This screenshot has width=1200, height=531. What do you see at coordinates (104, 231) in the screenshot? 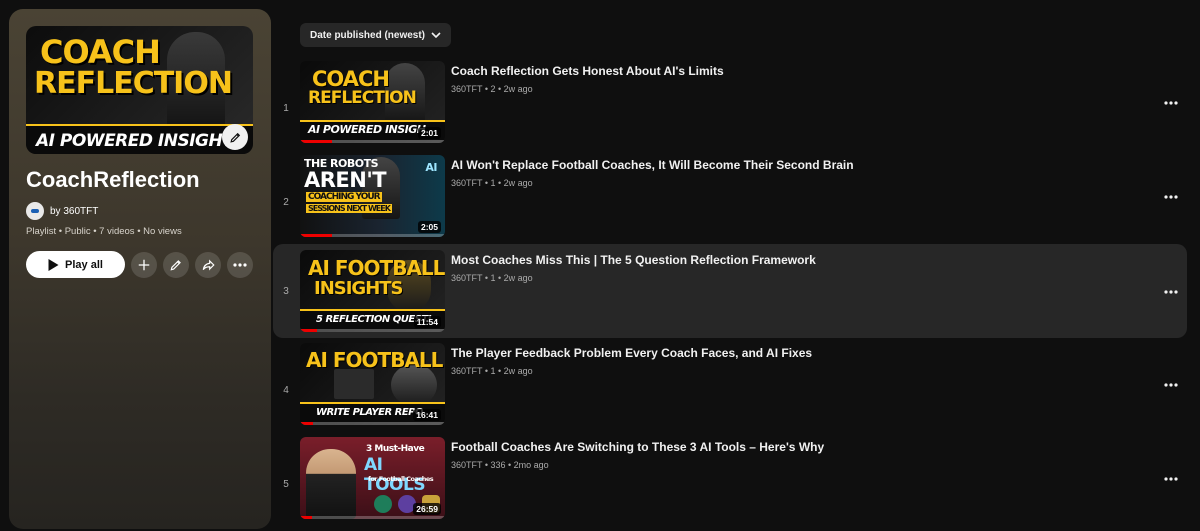
I see `playlist-meta: Playlist • Public • 7 videos • No views` at bounding box center [104, 231].